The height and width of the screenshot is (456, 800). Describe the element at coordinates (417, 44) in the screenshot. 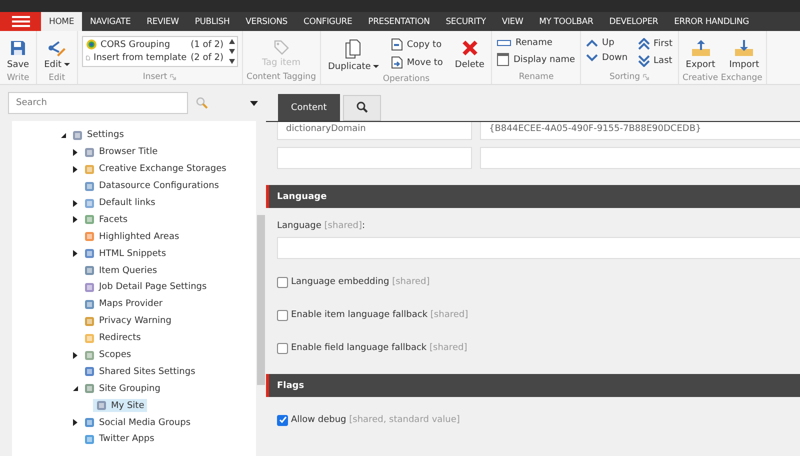

I see `ribbon-button: Copy to` at that location.